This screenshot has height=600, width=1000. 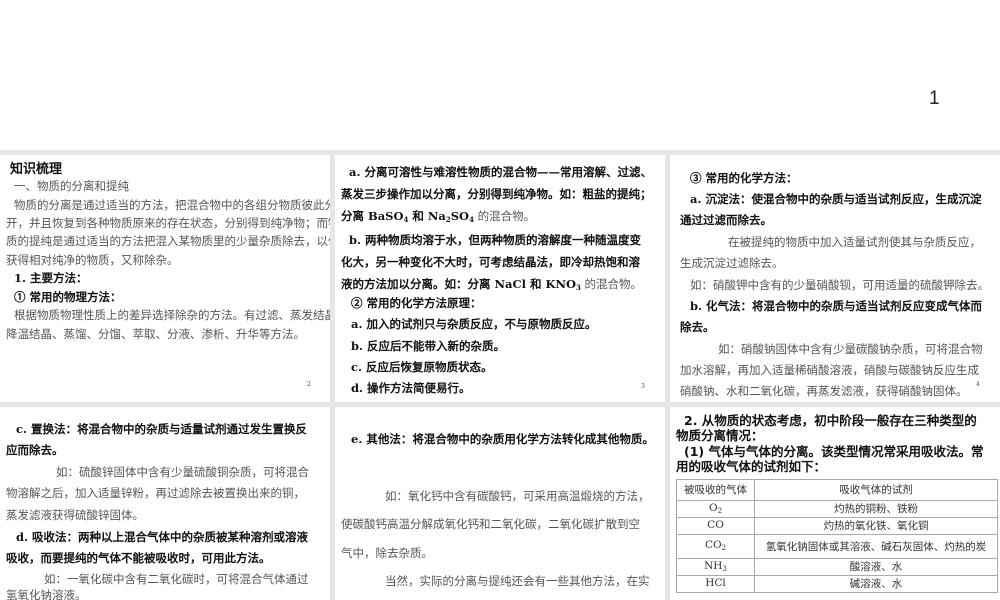 I want to click on text-line: e. 其他法：将混合物中的杂质用化学方法转化成其他物质。, so click(x=502, y=439).